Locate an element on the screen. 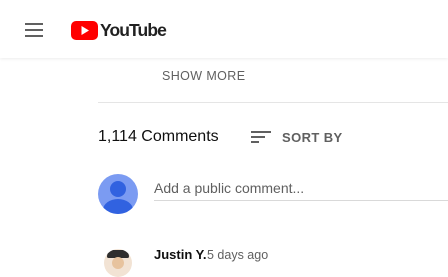 This screenshot has width=448, height=277. avatar-body is located at coordinates (118, 206).